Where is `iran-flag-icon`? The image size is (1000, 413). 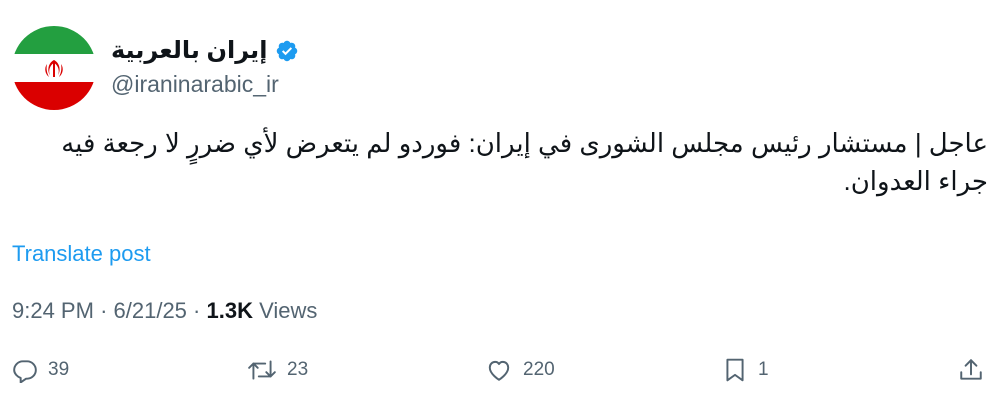
iran-flag-icon is located at coordinates (54, 68).